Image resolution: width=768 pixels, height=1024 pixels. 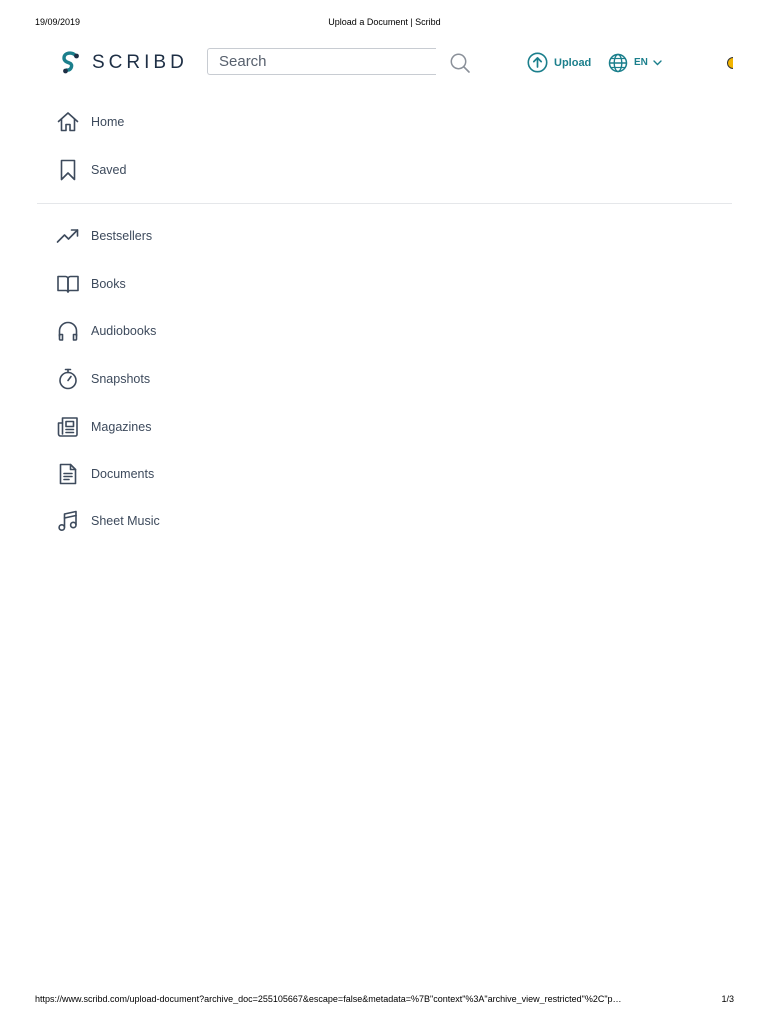 I want to click on nav-item-magazines: Magazines, so click(x=103, y=427).